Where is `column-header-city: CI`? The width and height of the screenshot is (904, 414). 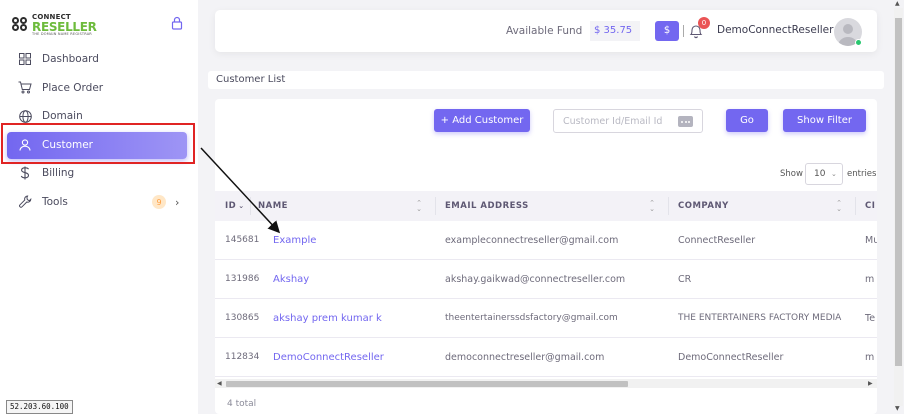
column-header-city: CI is located at coordinates (870, 206).